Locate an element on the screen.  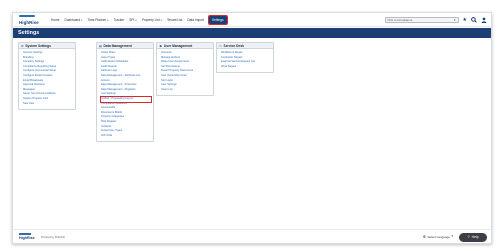
powered-by-text: Powered by MuleSoft is located at coordinates (53, 237).